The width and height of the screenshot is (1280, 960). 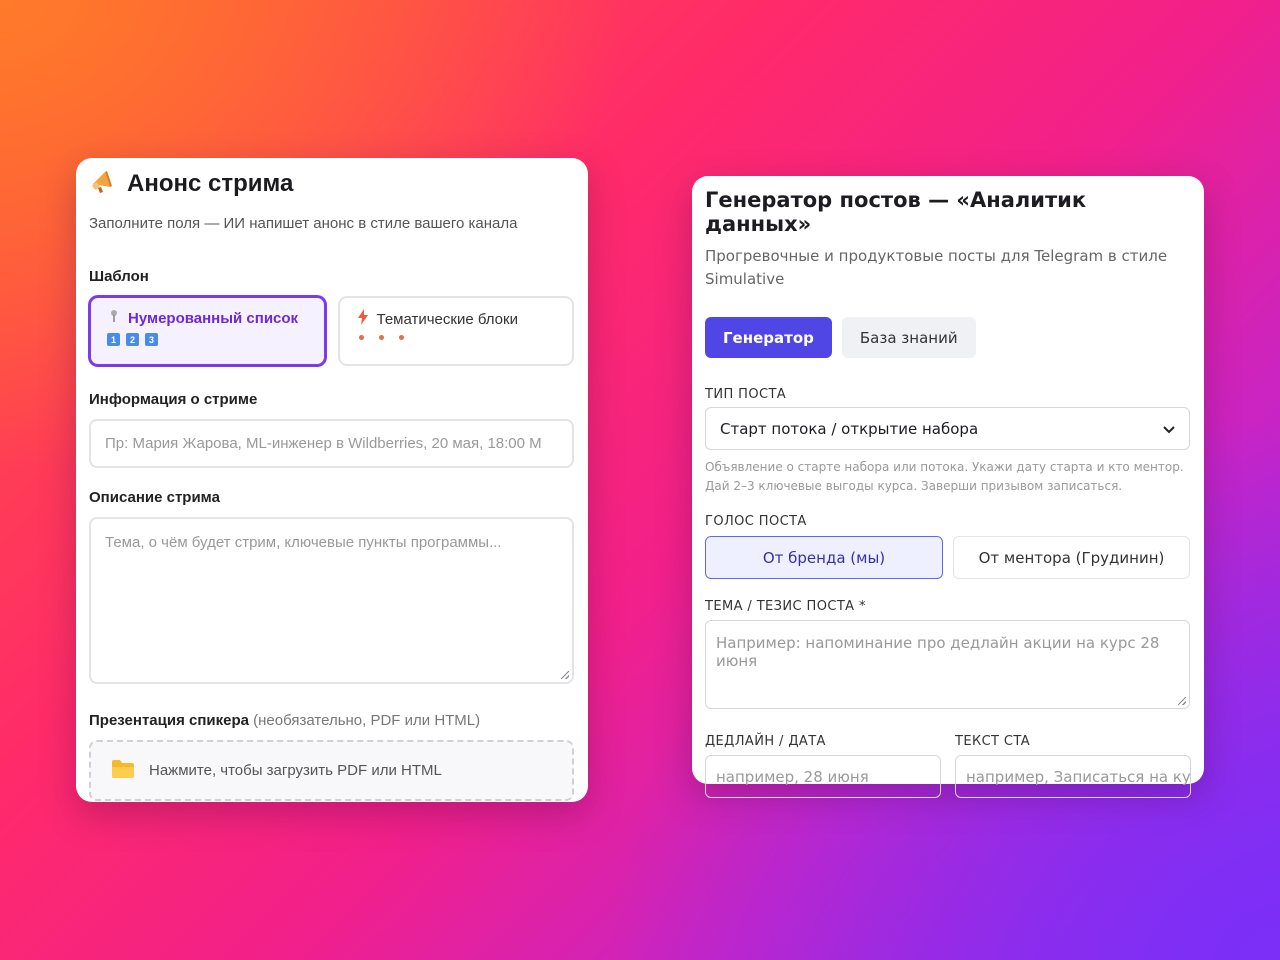 What do you see at coordinates (1169, 429) in the screenshot?
I see `chevron-down-icon` at bounding box center [1169, 429].